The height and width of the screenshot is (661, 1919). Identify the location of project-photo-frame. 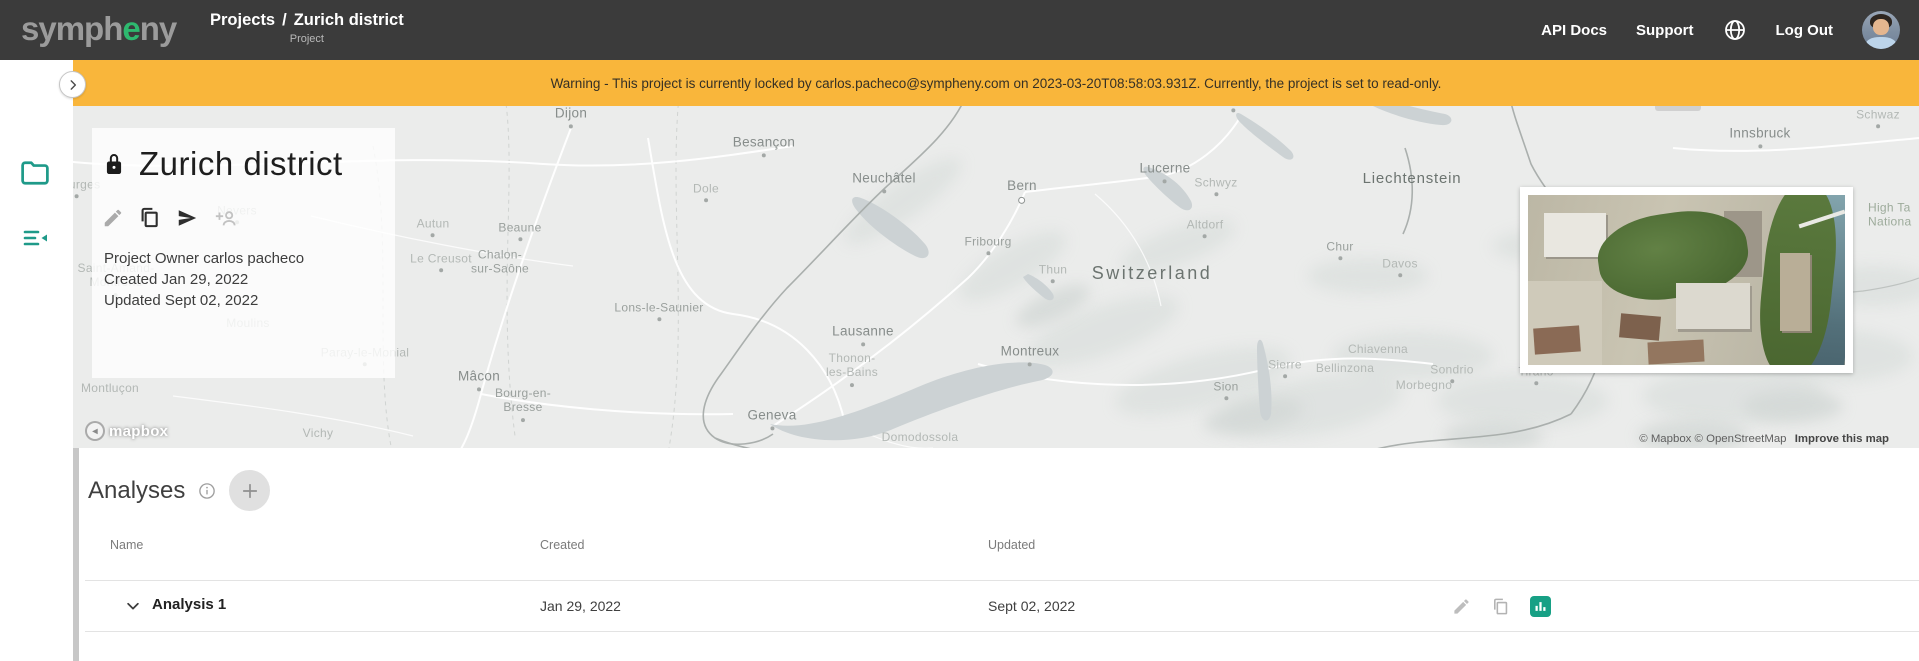
(1686, 280).